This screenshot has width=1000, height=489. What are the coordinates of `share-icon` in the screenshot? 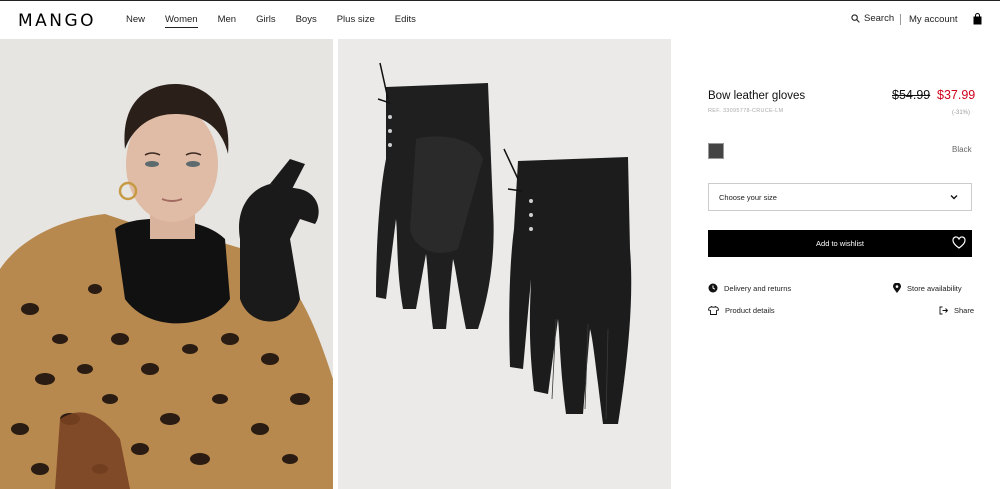 It's located at (943, 310).